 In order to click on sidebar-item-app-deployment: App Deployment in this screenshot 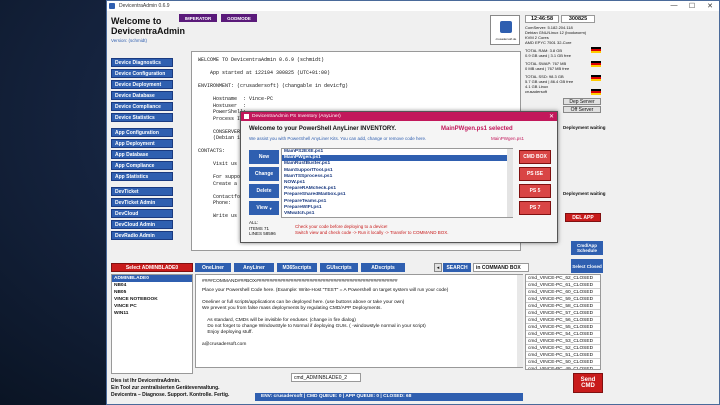, I will do `click(142, 143)`.